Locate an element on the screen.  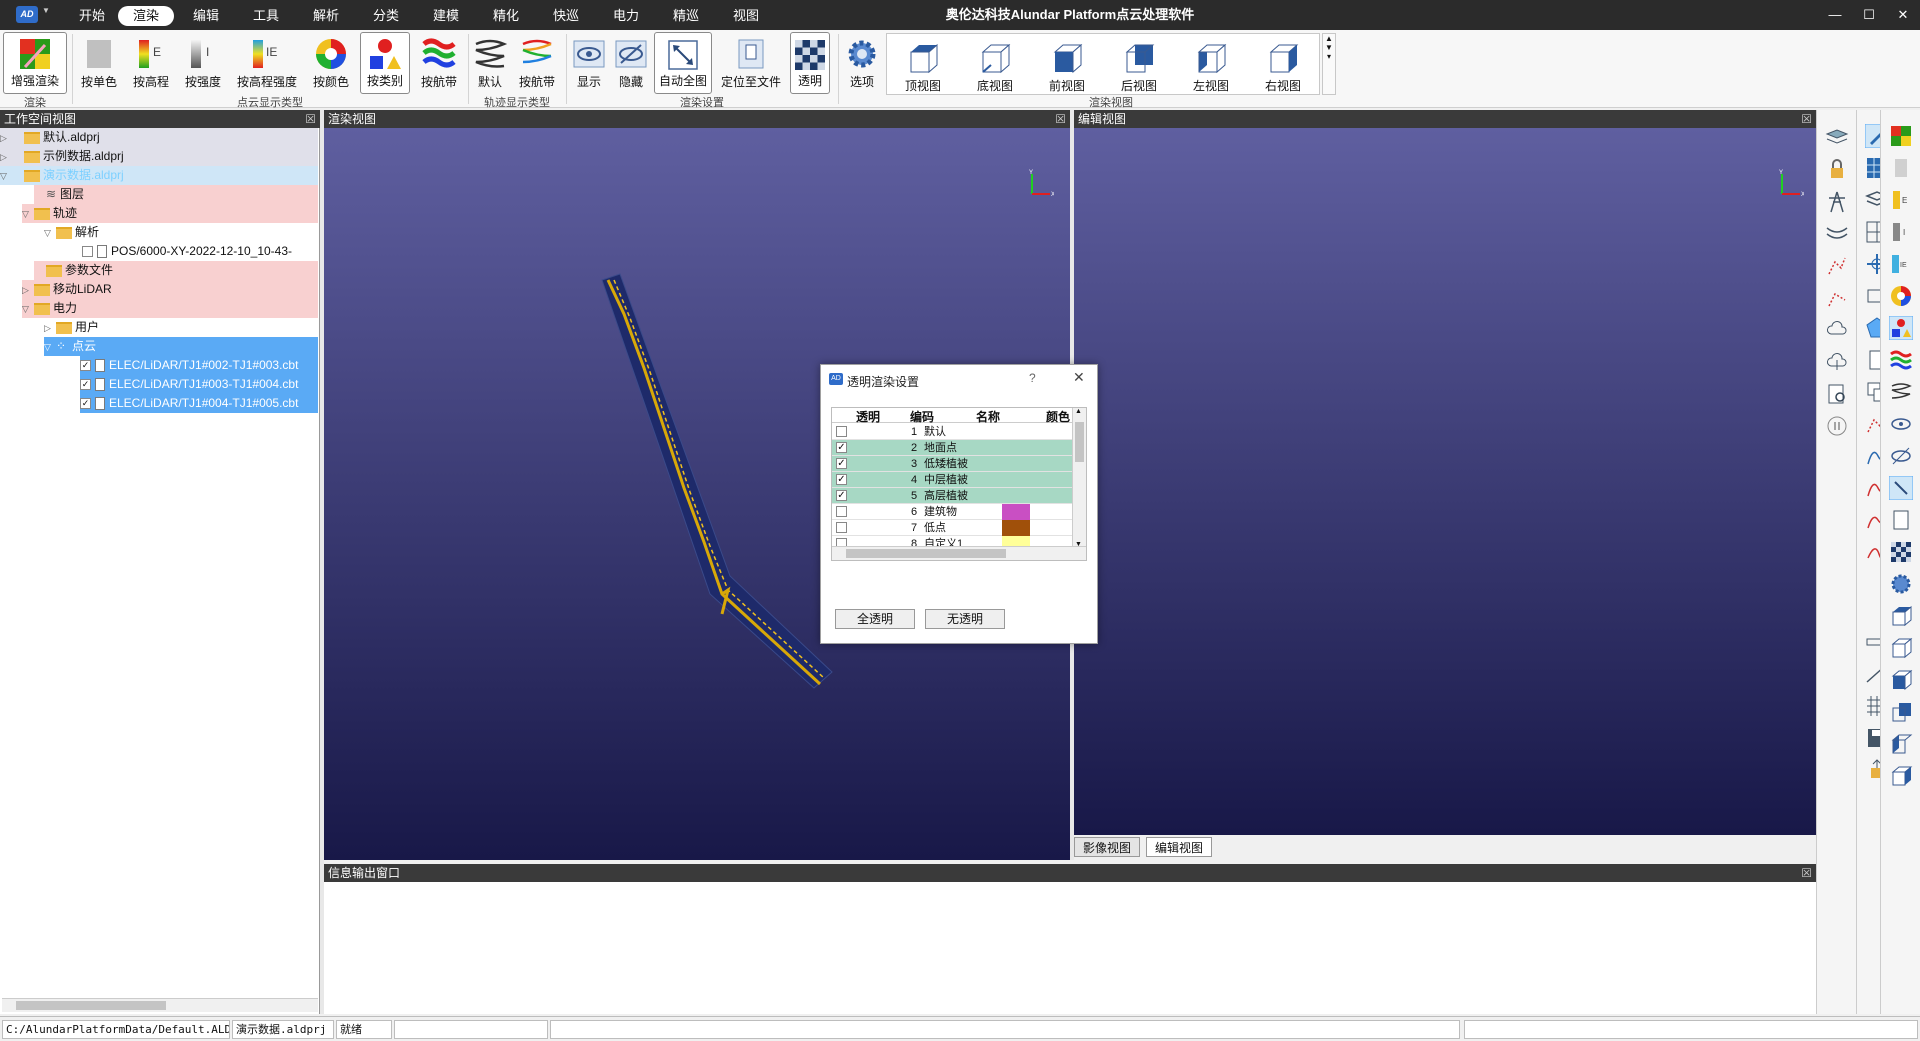
tree-item-point-cloud: ▽ ⁘ 点云 is located at coordinates (181, 346).